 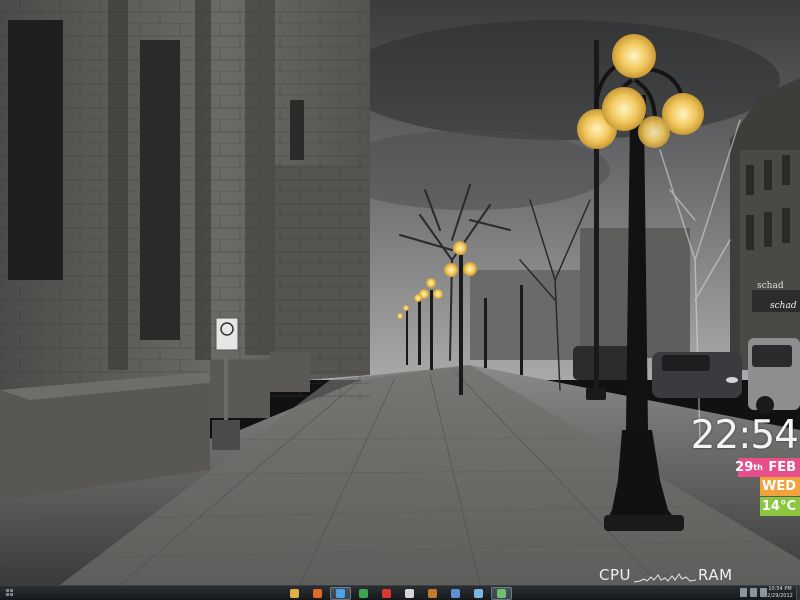 I want to click on taskbar-button-folder, so click(x=294, y=593).